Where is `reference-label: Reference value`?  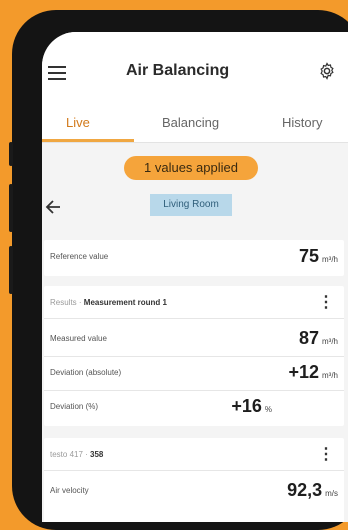
reference-label: Reference value is located at coordinates (79, 256).